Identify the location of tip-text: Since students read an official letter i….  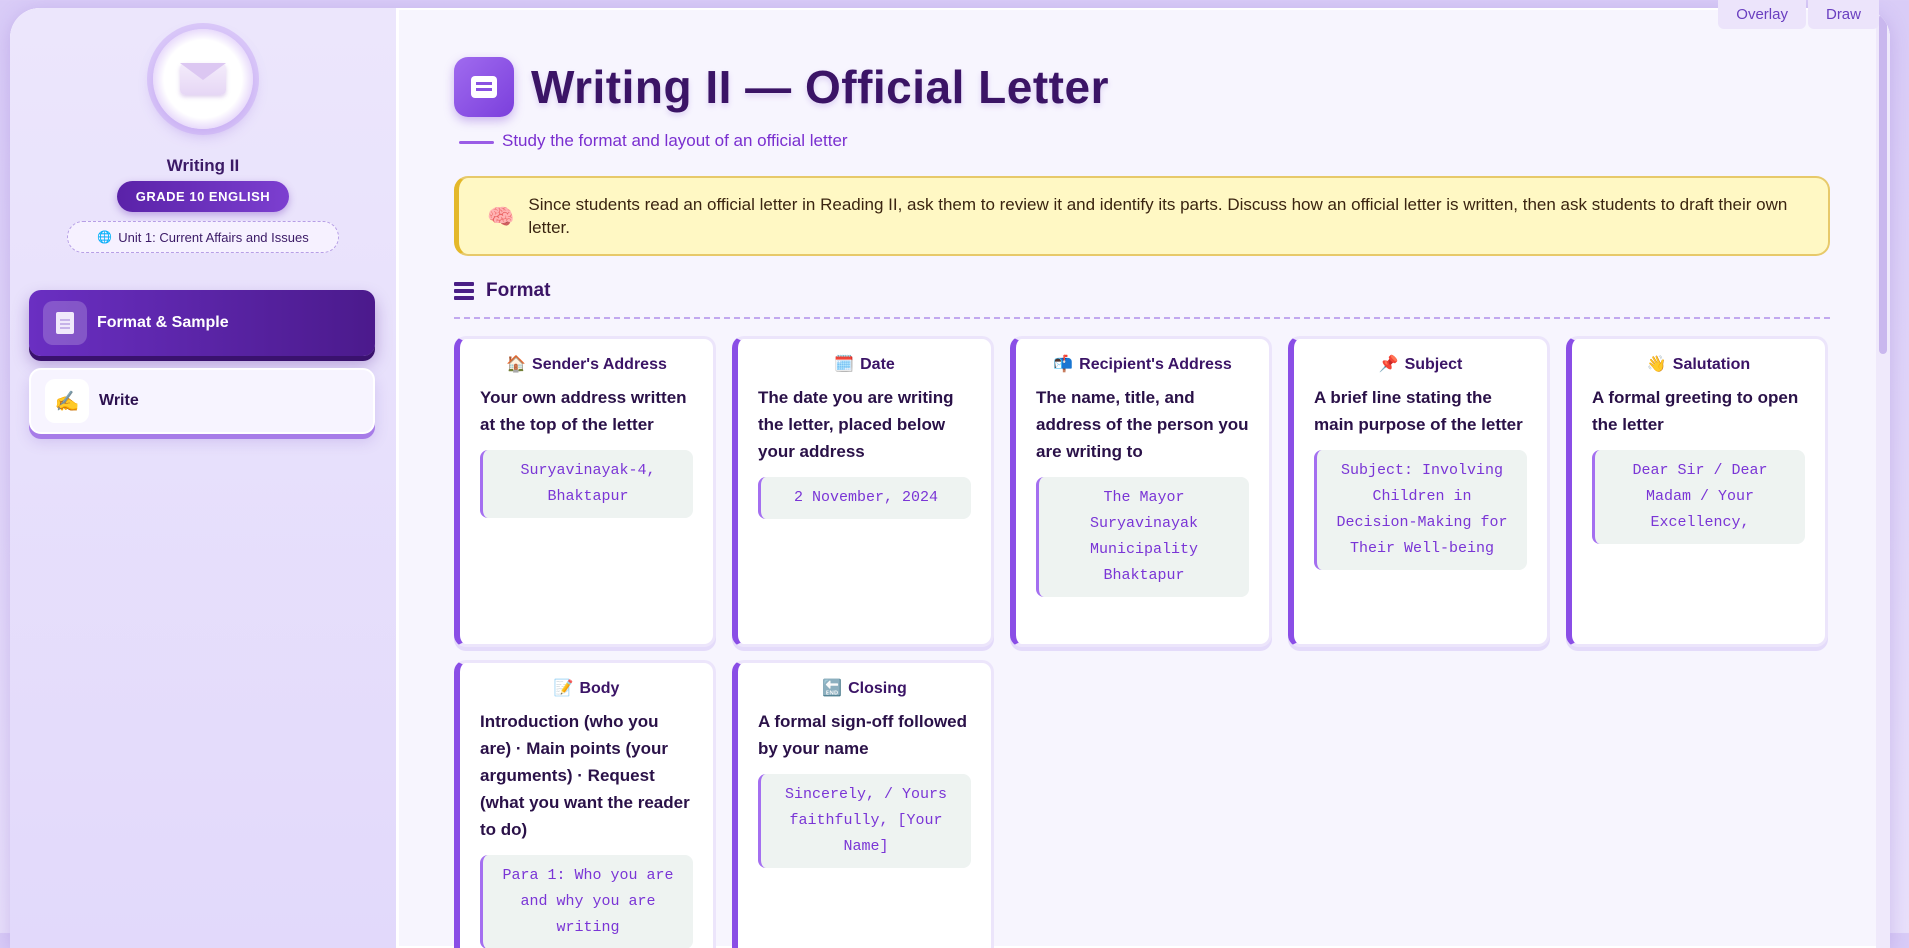
(1158, 216).